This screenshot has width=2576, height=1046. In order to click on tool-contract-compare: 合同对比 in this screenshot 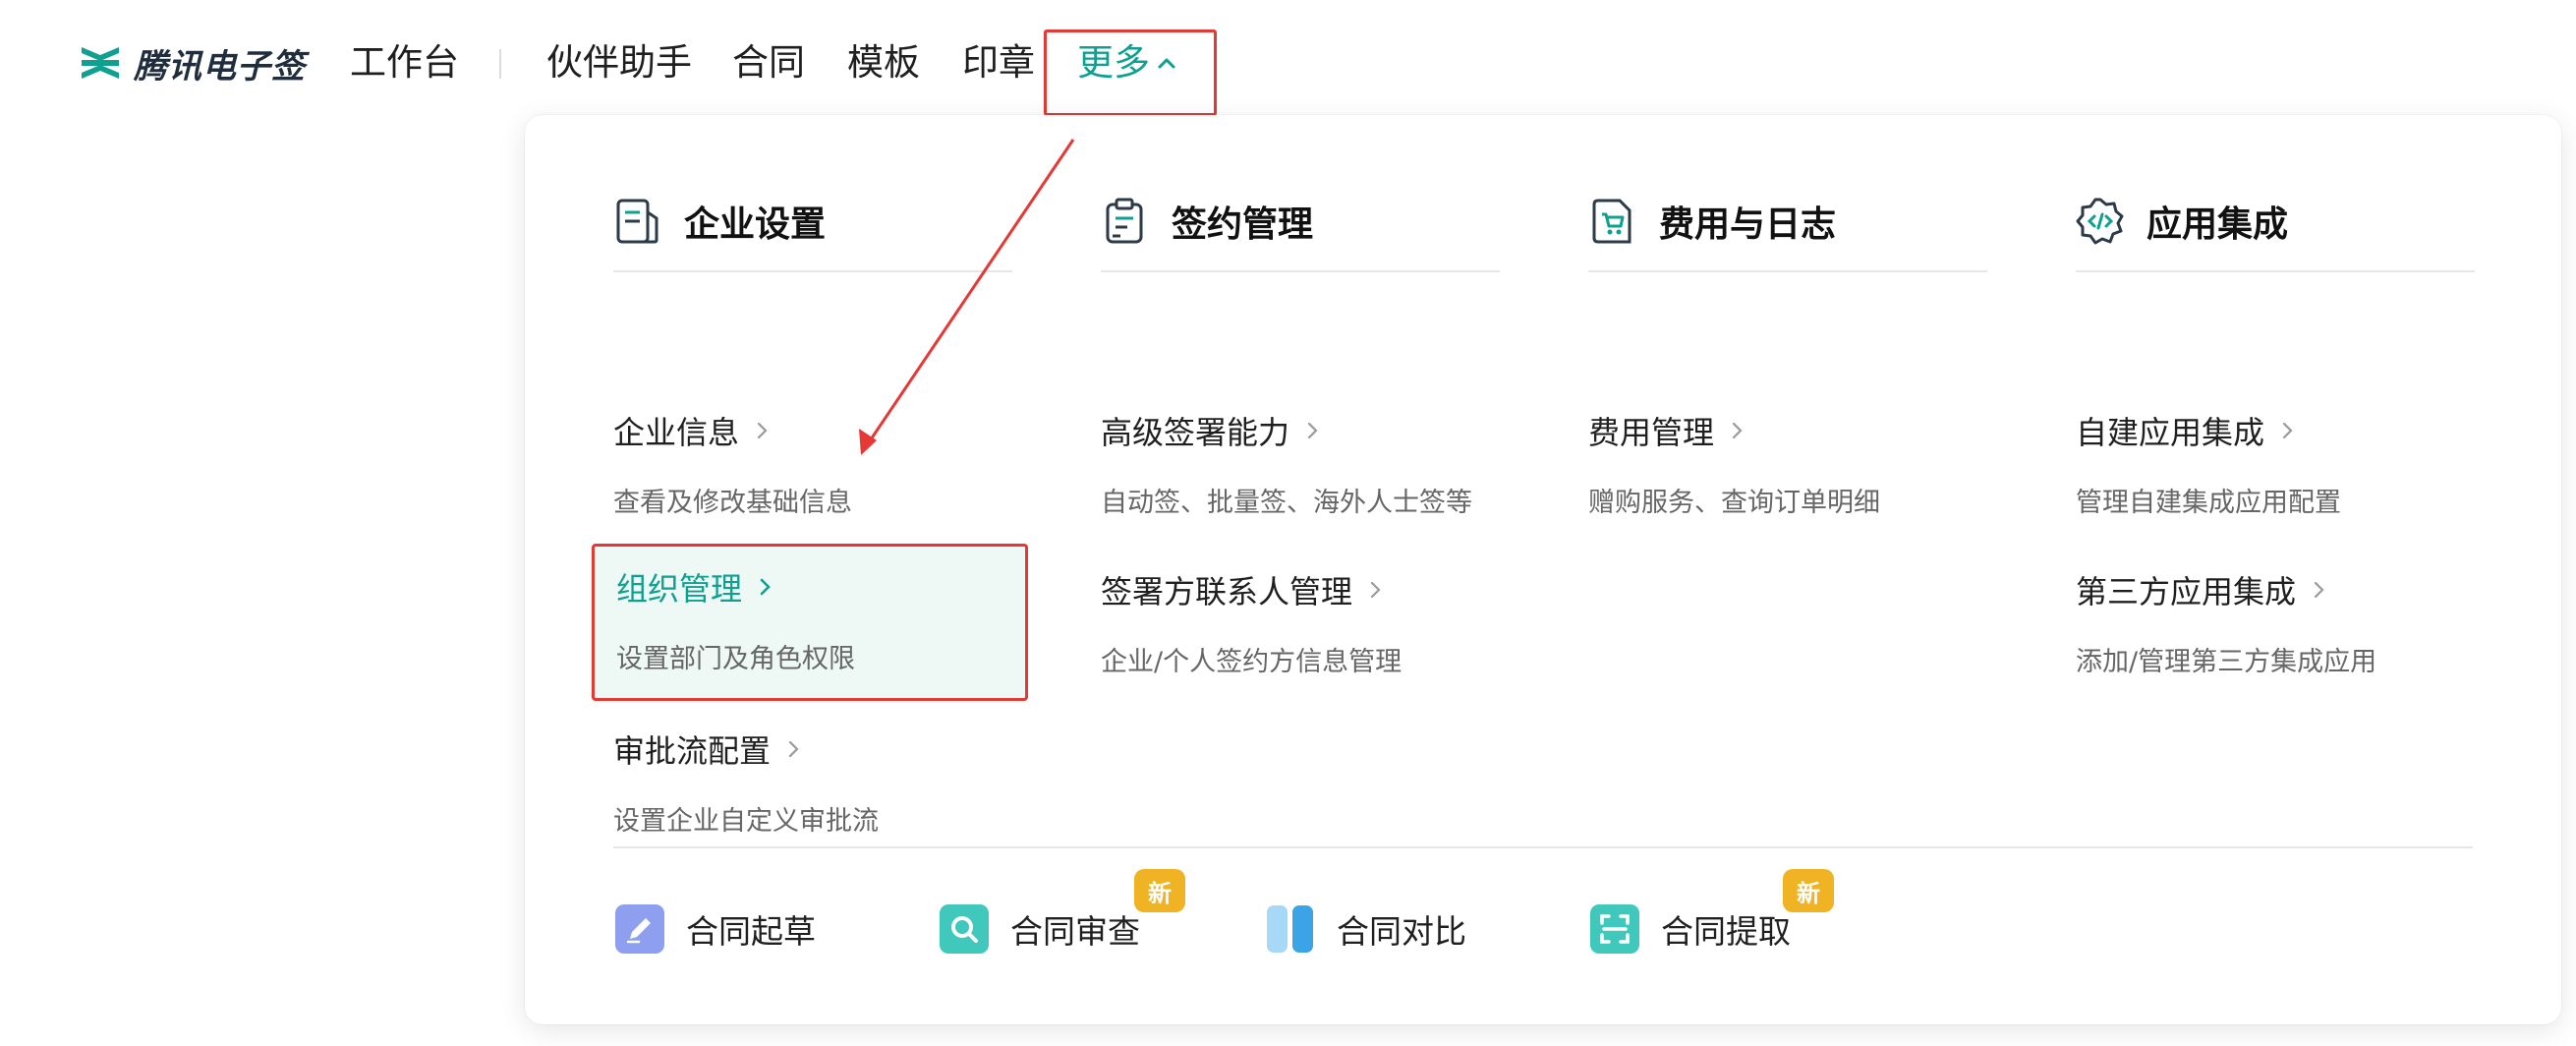, I will do `click(1366, 929)`.